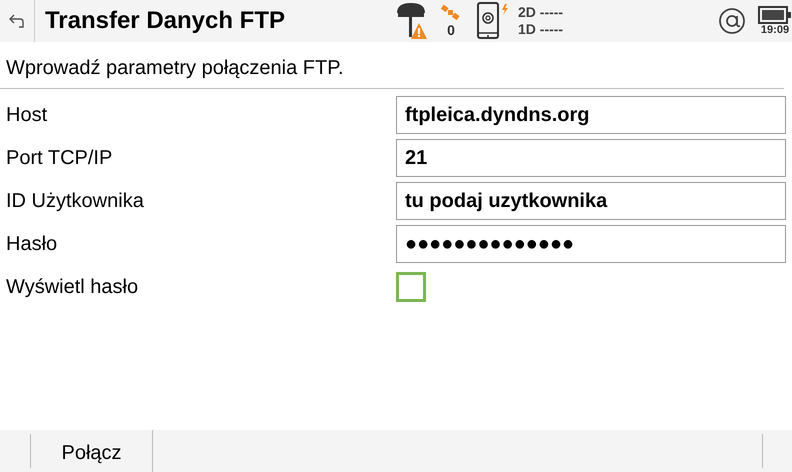 This screenshot has width=792, height=472. Describe the element at coordinates (392, 65) in the screenshot. I see `instruction-text: Wprowadź parametry połączenia FTP.` at that location.